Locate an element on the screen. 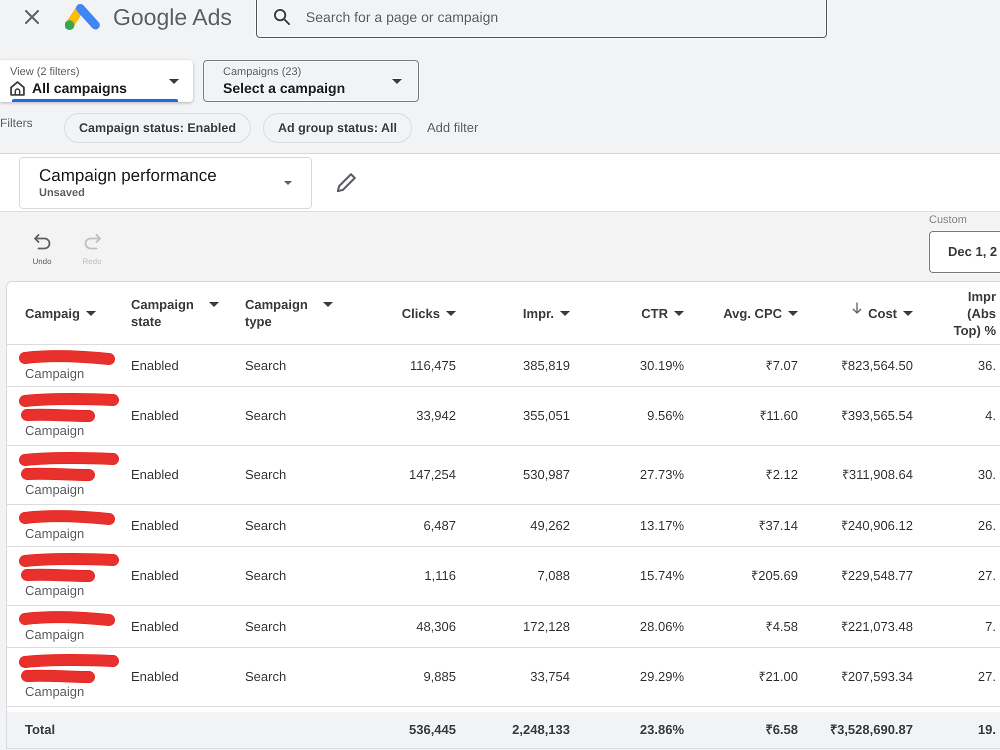 The width and height of the screenshot is (1000, 750). table-cell: ₹2.12 is located at coordinates (782, 475).